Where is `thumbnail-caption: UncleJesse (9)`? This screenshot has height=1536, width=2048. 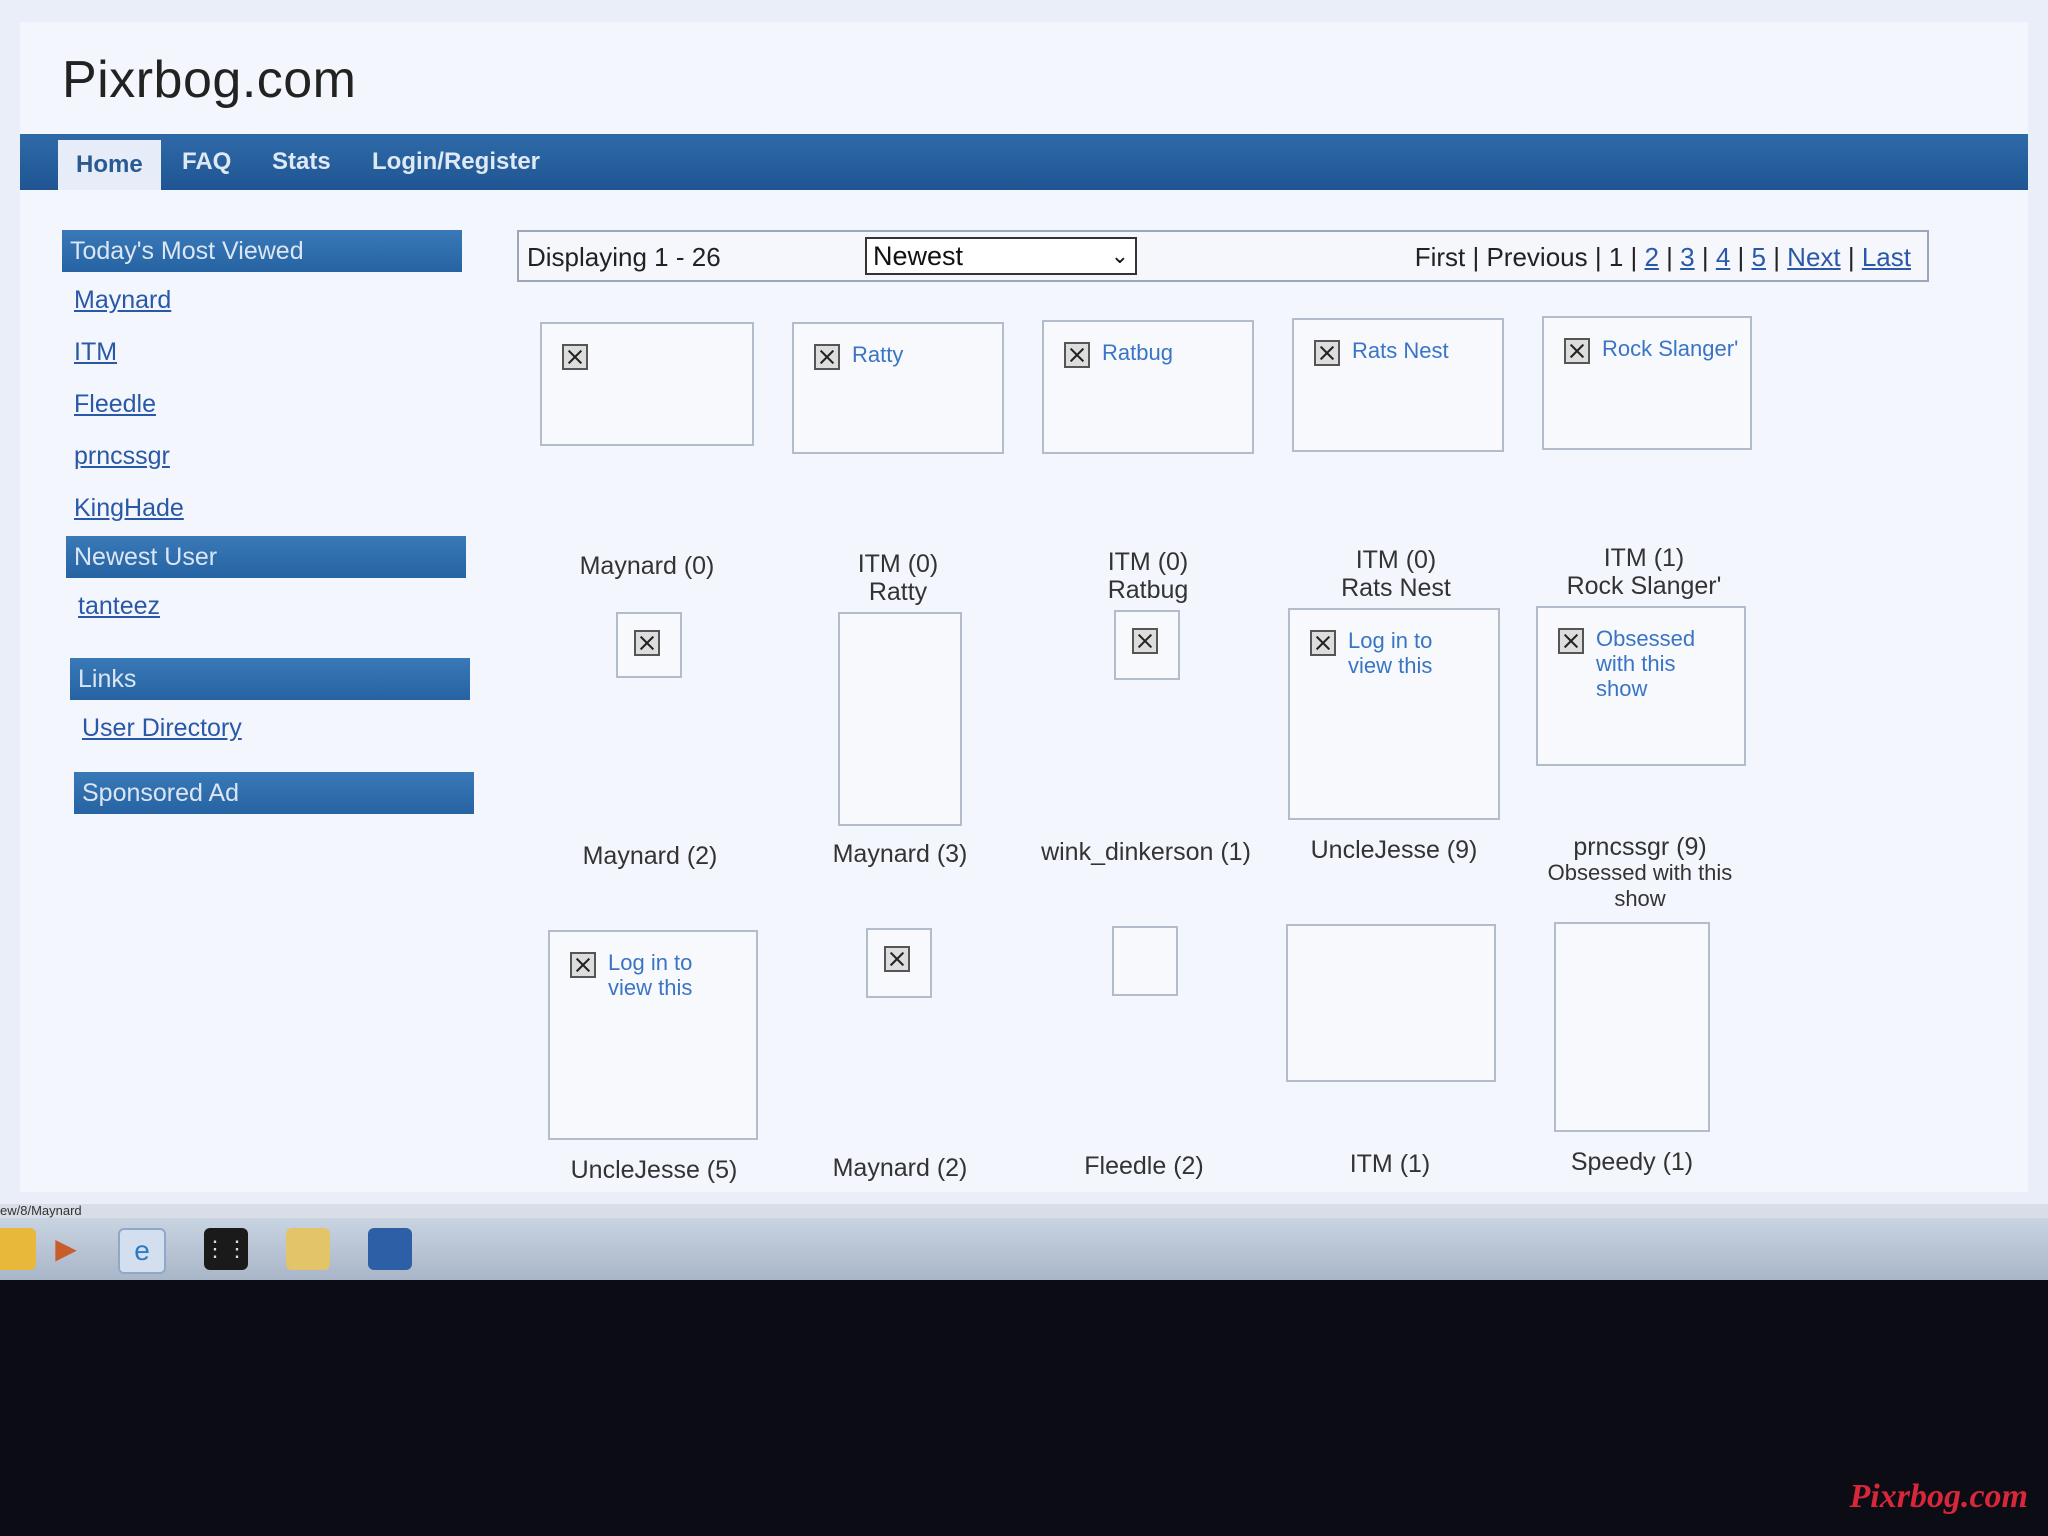
thumbnail-caption: UncleJesse (9) is located at coordinates (1394, 850).